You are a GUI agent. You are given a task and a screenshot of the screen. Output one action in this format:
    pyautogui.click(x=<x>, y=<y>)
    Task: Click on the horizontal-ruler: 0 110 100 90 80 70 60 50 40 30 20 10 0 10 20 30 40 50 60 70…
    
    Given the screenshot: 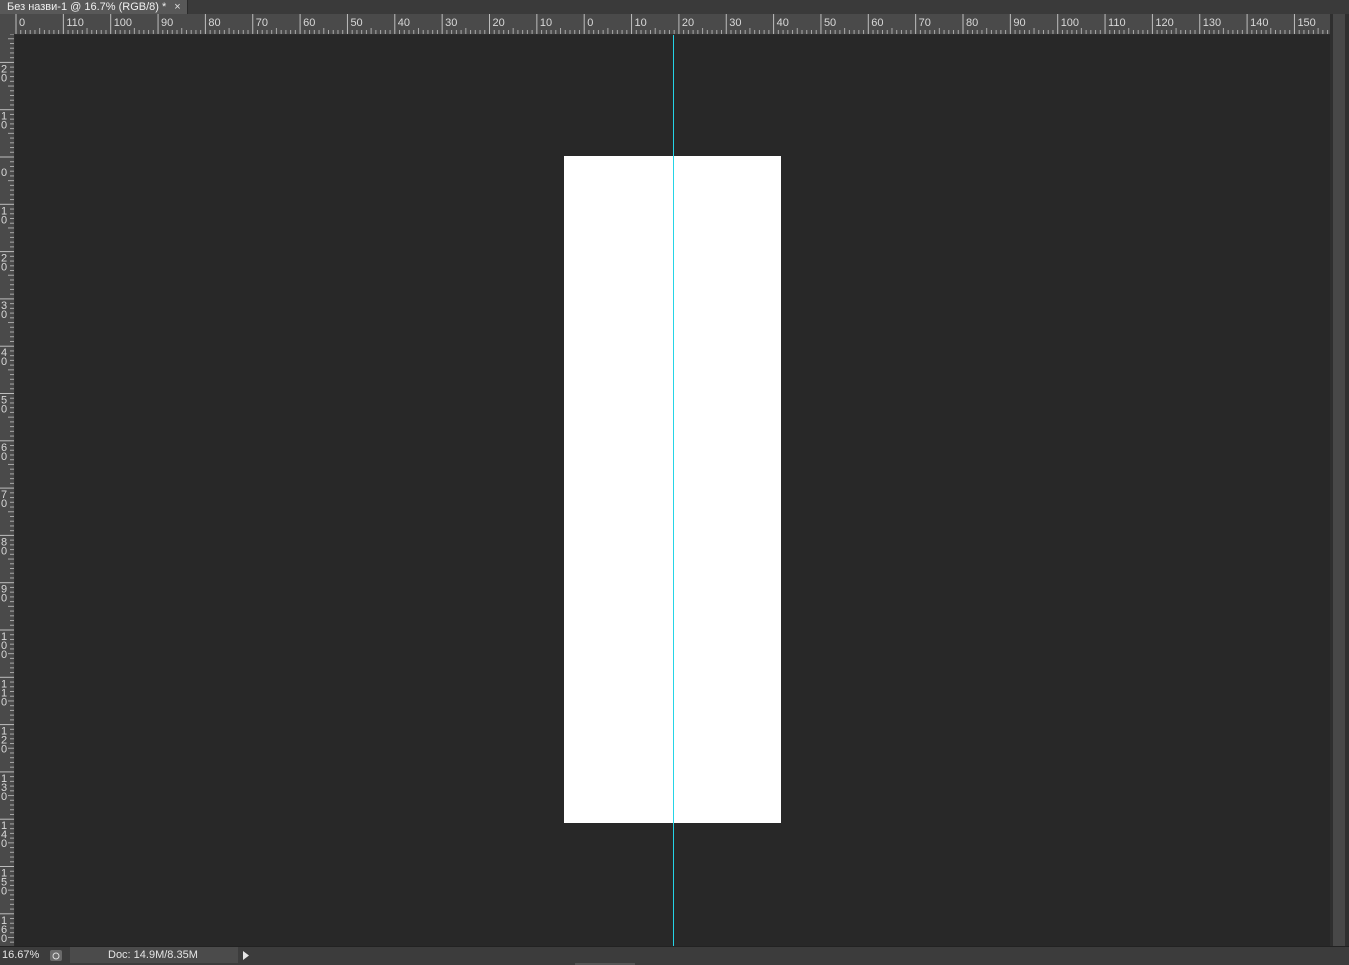 What is the action you would take?
    pyautogui.click(x=672, y=24)
    